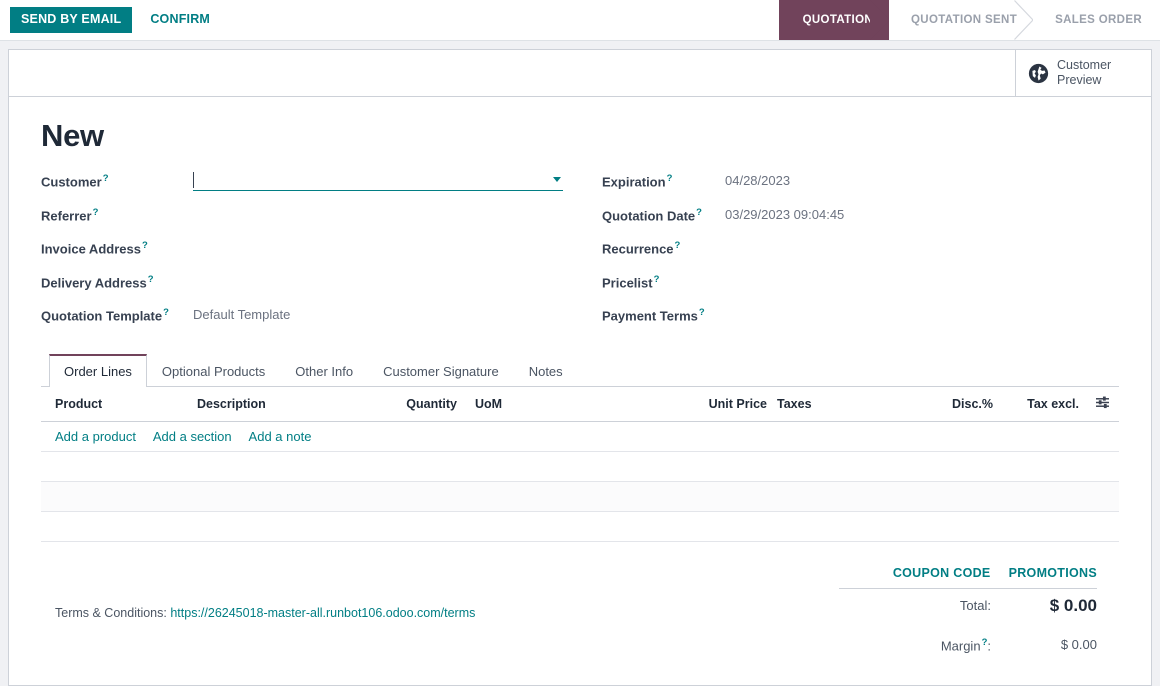 This screenshot has height=686, width=1160. I want to click on field-label-expiration: Expiration?, so click(663, 179).